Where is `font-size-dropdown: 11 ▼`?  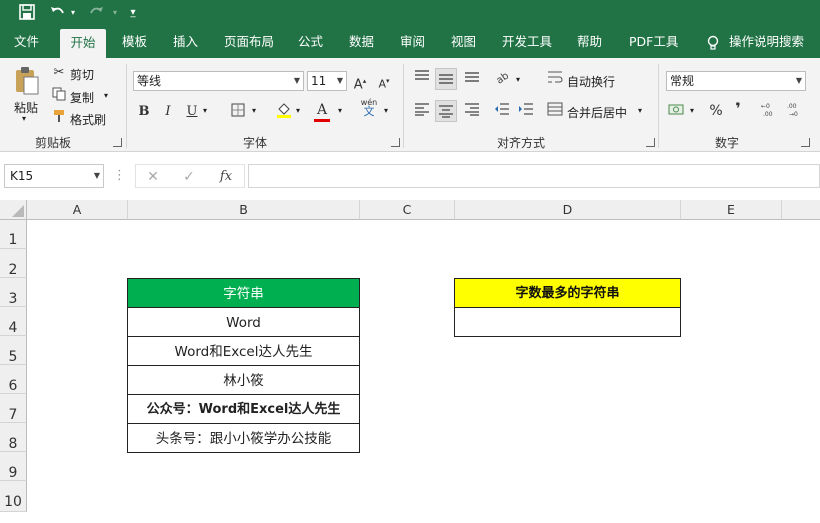
font-size-dropdown: 11 ▼ is located at coordinates (327, 81).